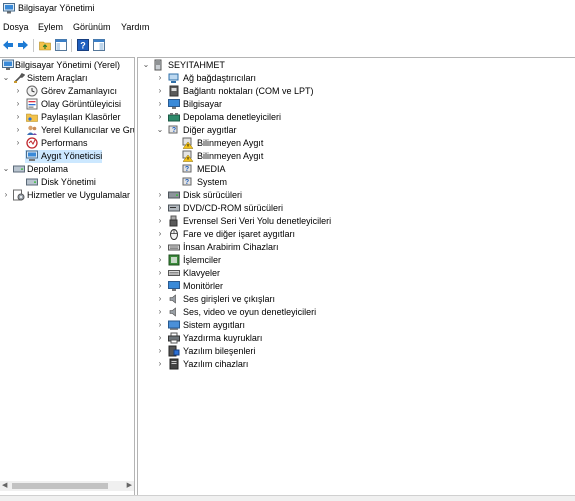 The image size is (575, 501). I want to click on performance-icon, so click(32, 143).